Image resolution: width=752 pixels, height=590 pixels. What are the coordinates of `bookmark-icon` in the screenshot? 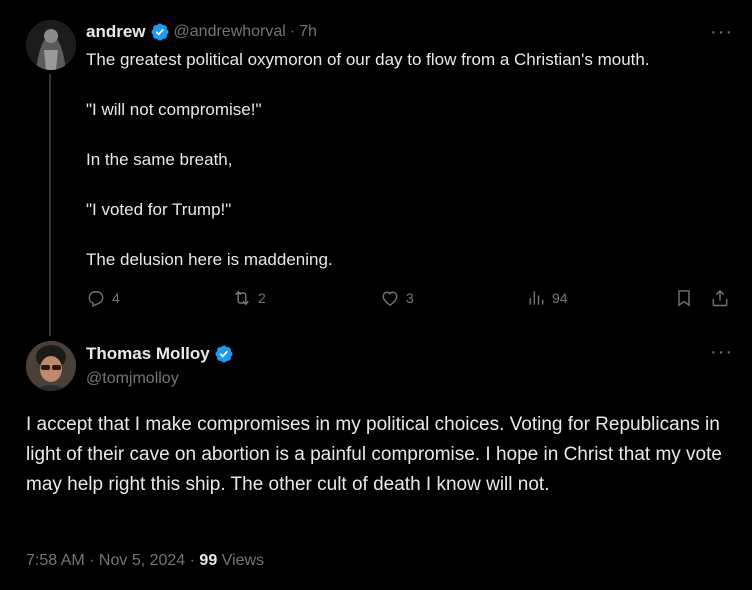 It's located at (684, 298).